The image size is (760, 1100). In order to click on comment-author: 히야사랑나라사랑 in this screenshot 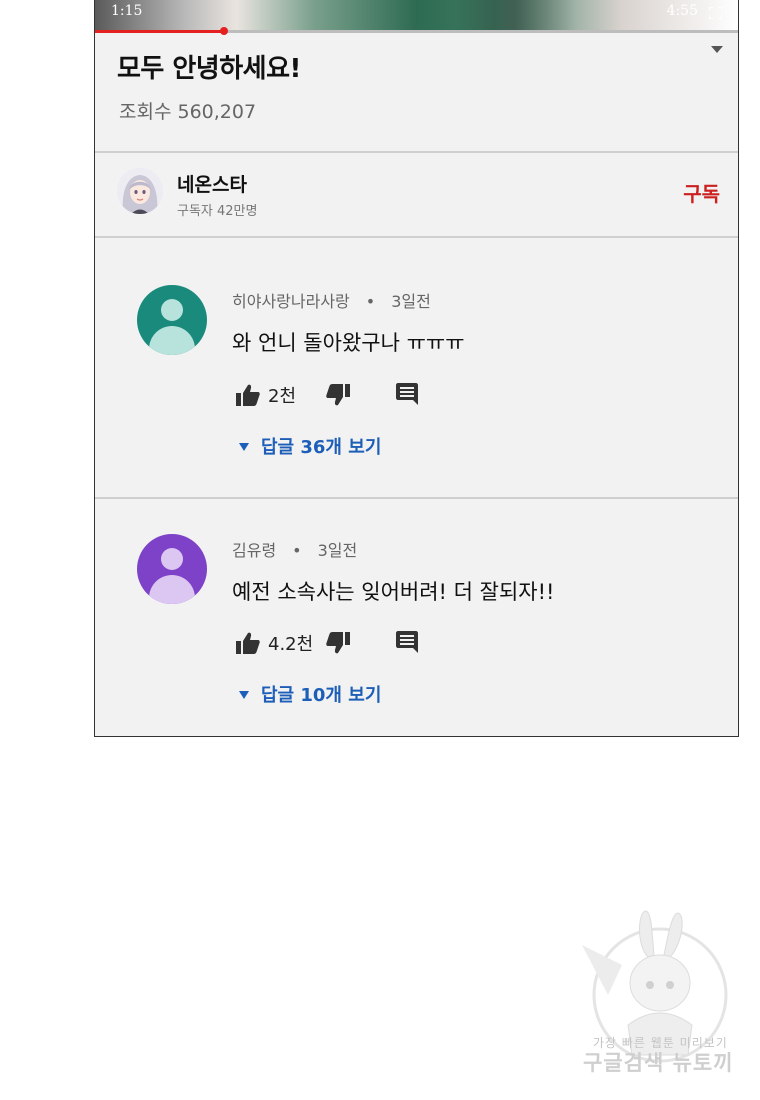, I will do `click(291, 301)`.